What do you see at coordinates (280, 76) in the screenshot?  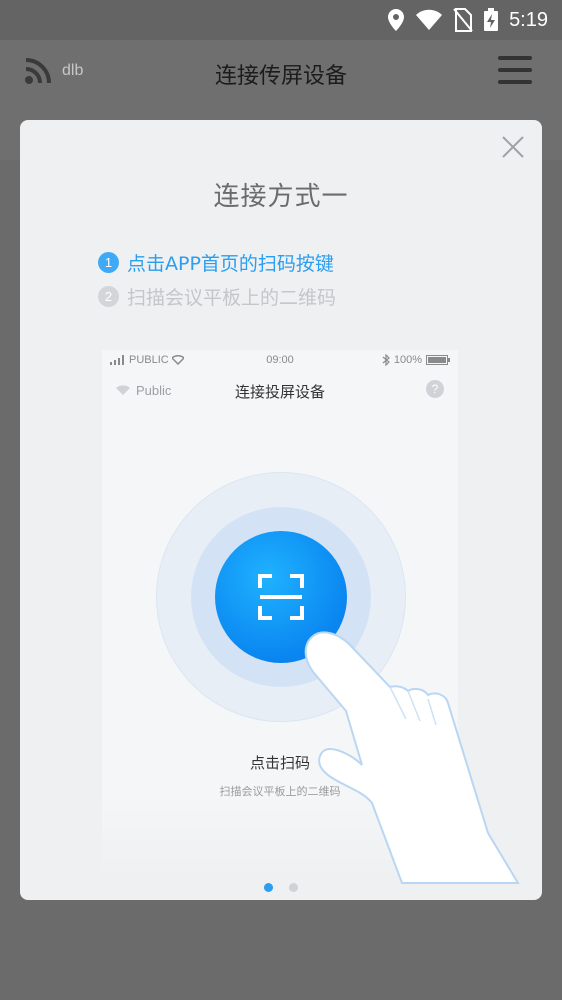 I see `page-title: 连接传屏设备` at bounding box center [280, 76].